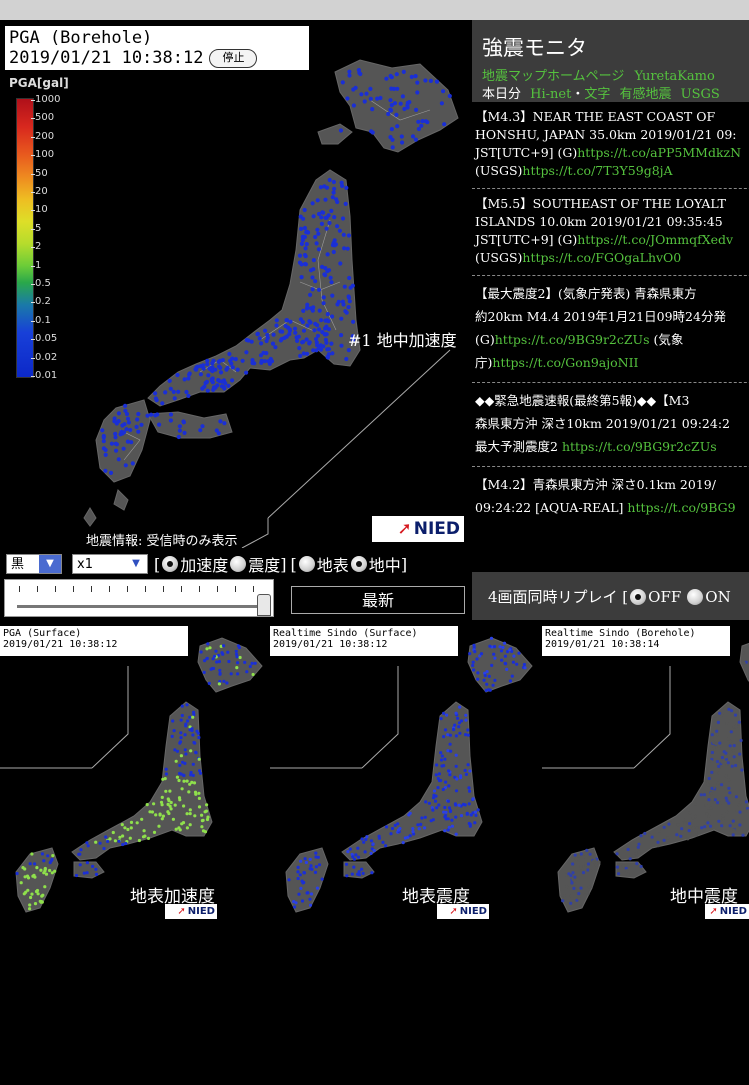  What do you see at coordinates (238, 564) in the screenshot?
I see `radio-intensity` at bounding box center [238, 564].